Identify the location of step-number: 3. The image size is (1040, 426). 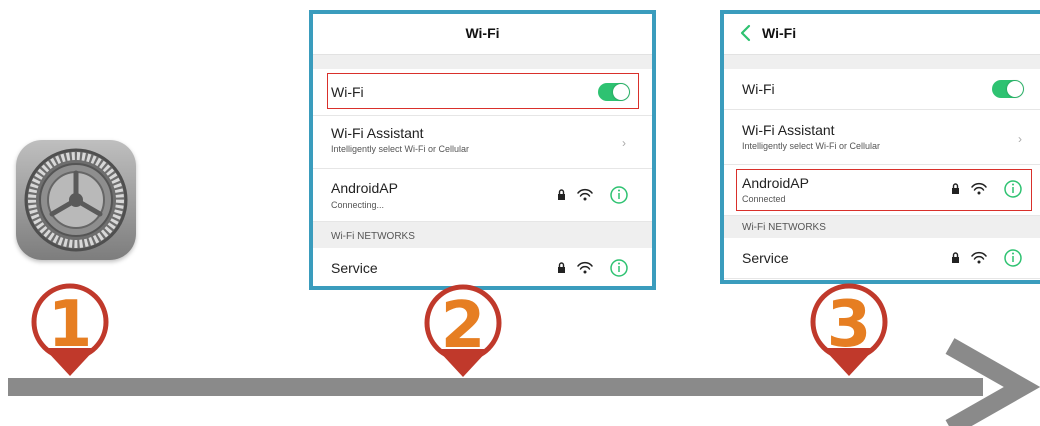
(849, 325).